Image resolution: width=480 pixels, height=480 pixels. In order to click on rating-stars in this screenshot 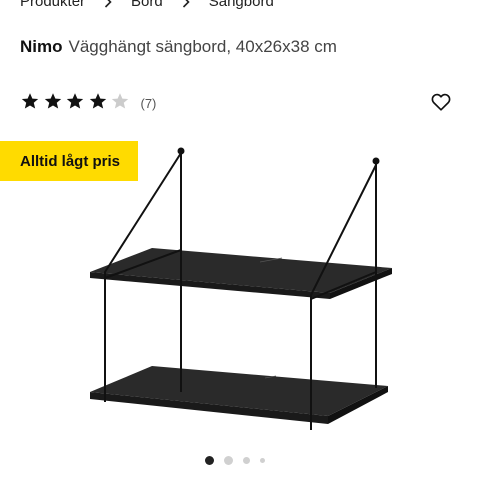, I will do `click(76, 103)`.